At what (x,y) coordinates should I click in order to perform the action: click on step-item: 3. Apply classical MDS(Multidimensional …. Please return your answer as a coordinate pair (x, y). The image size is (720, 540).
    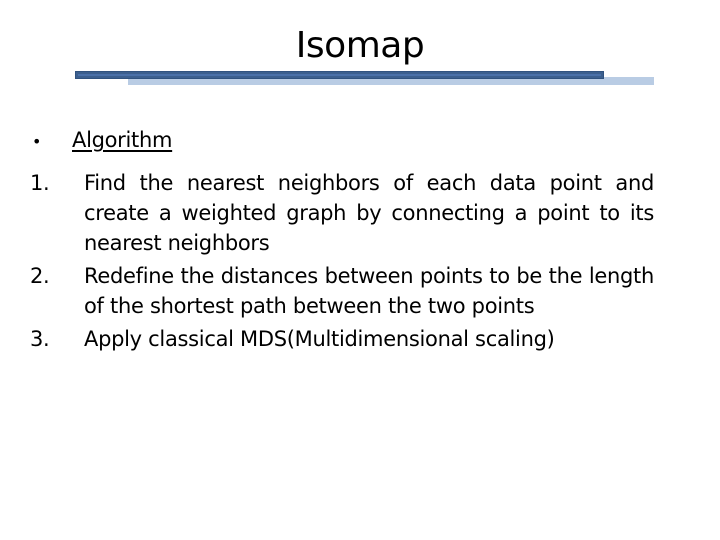
    Looking at the image, I should click on (360, 339).